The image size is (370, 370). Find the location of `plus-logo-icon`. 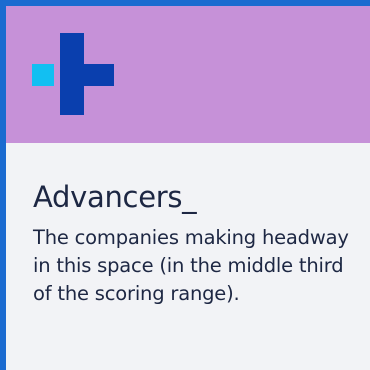

plus-logo-icon is located at coordinates (73, 74).